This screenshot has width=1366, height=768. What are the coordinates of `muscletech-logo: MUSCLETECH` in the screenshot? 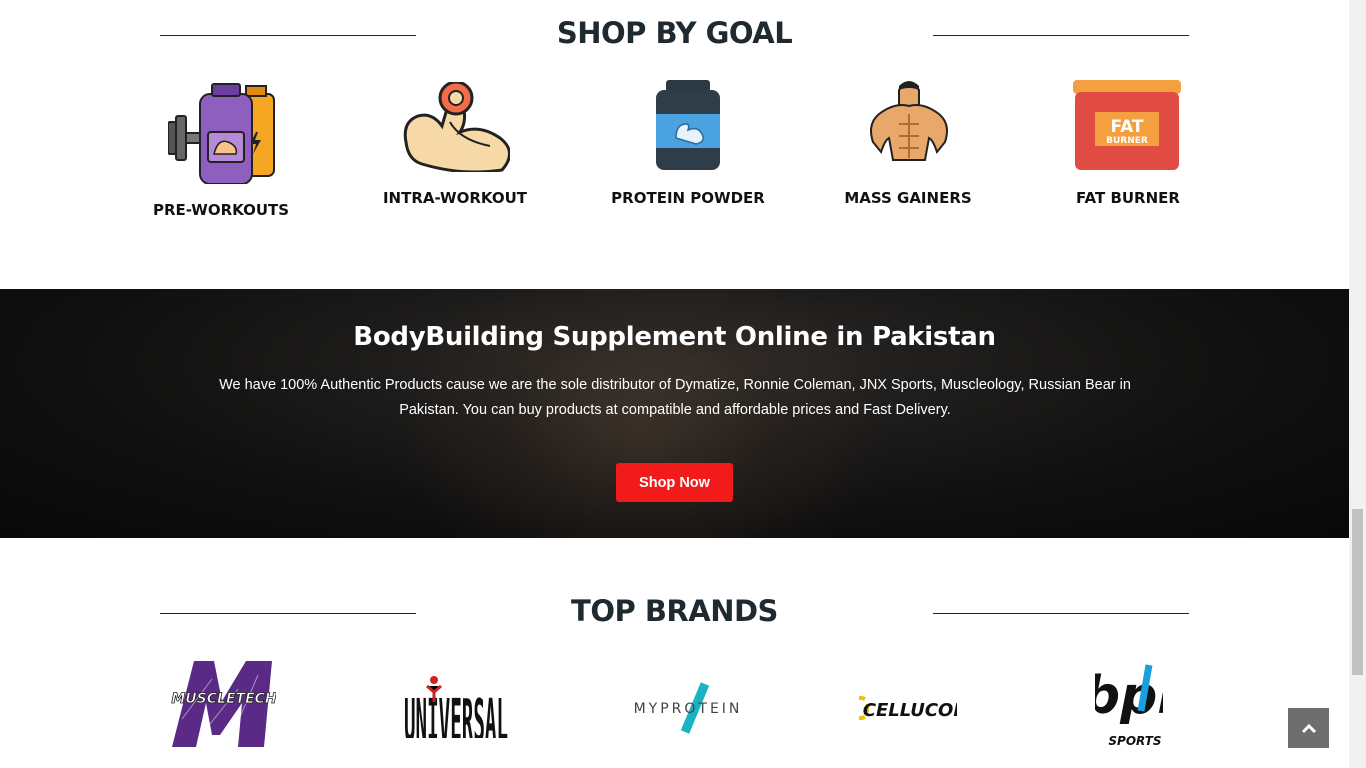 It's located at (223, 704).